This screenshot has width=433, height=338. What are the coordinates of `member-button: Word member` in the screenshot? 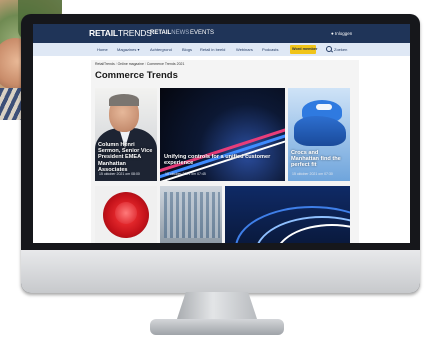 It's located at (304, 49).